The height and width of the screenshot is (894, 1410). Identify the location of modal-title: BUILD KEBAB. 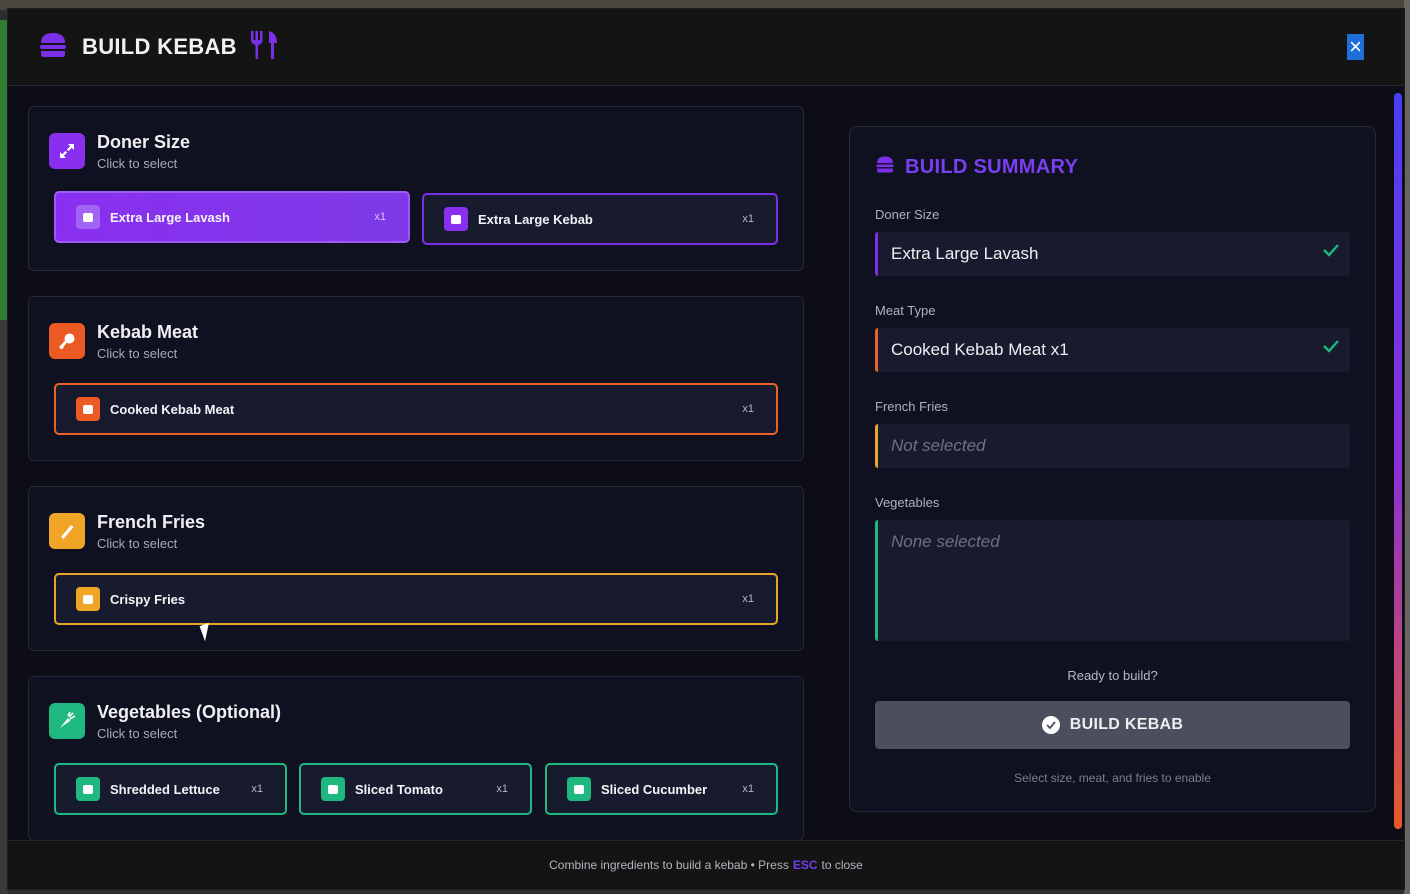
(159, 46).